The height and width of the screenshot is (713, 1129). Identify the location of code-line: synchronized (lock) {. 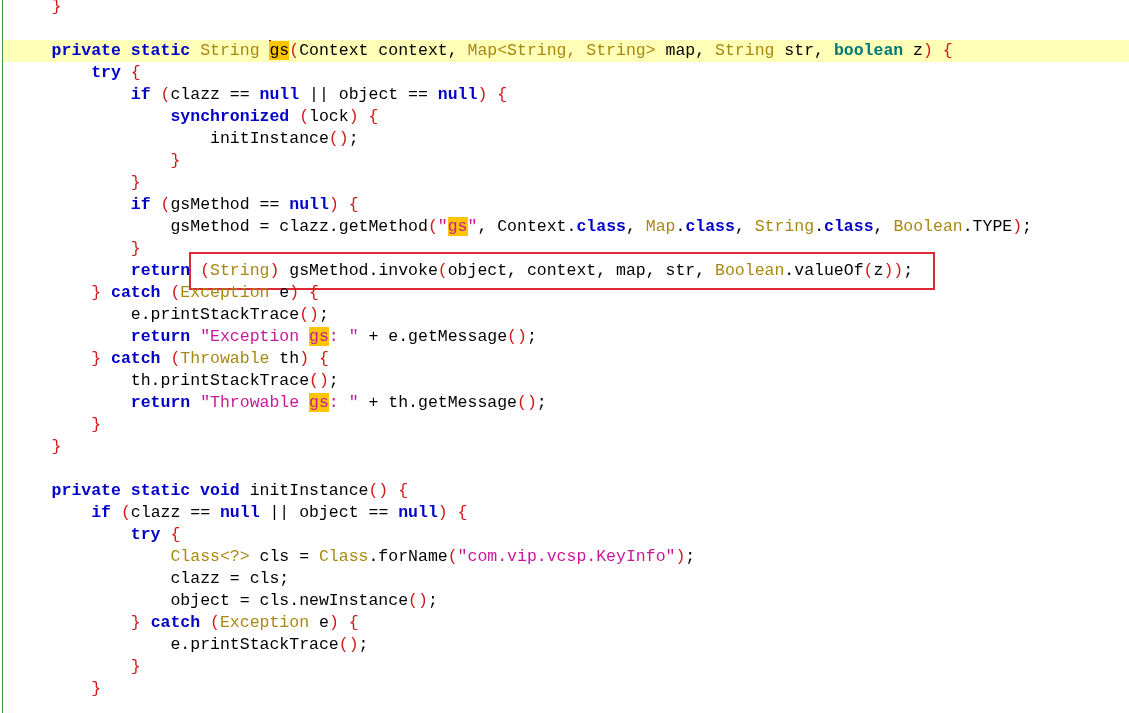
(274, 116).